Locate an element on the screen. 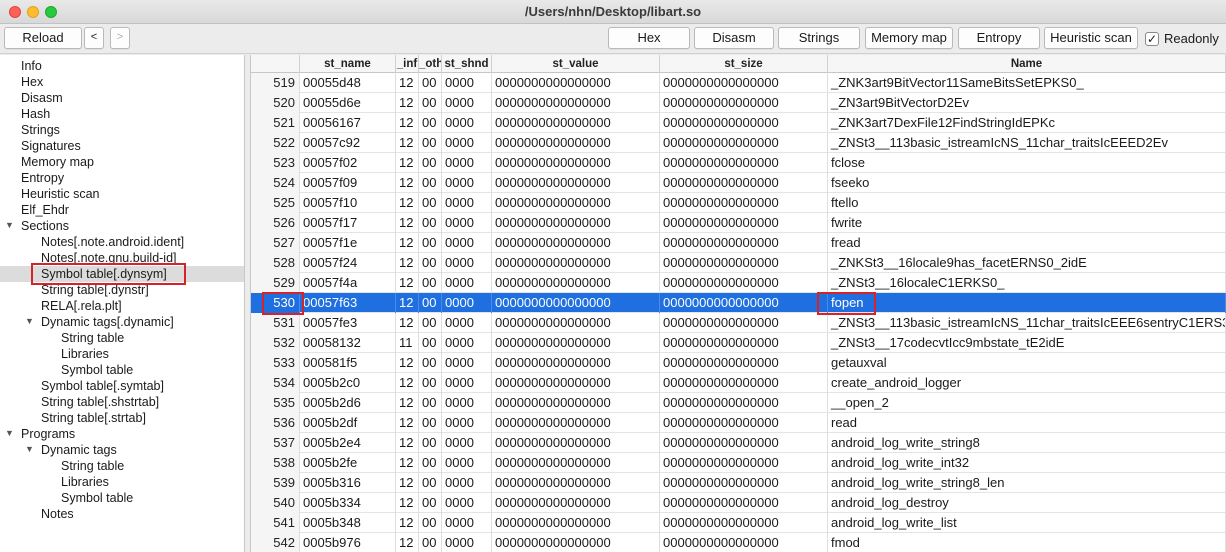  tree-item: Elf_Ehdr is located at coordinates (45, 210).